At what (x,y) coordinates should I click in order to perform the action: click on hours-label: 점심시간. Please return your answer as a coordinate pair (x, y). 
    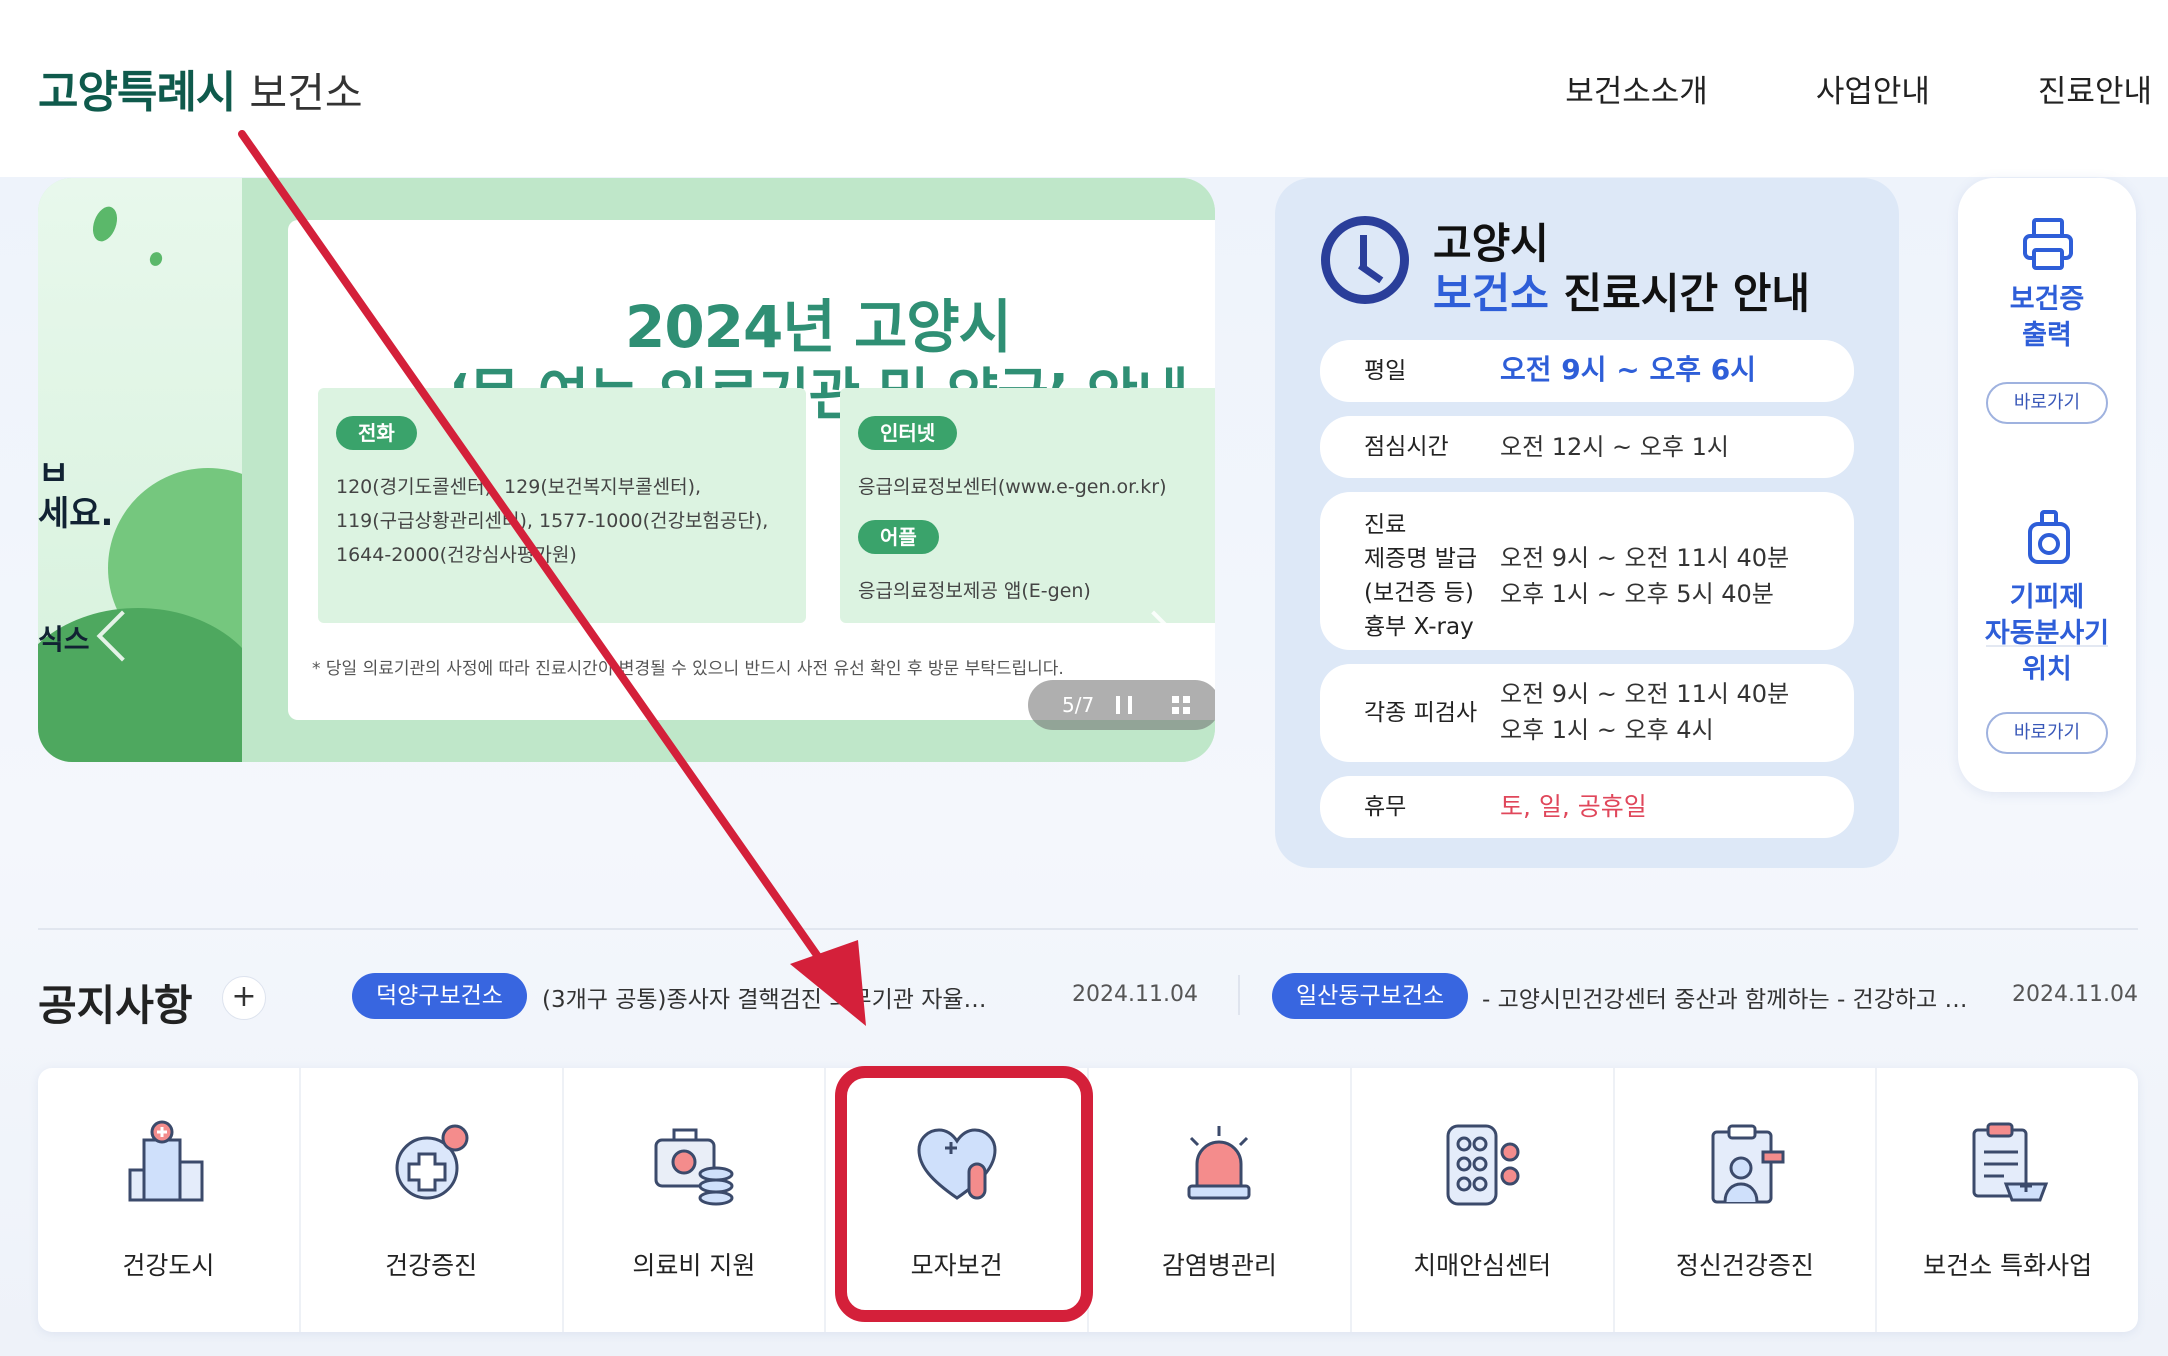
    Looking at the image, I should click on (1406, 447).